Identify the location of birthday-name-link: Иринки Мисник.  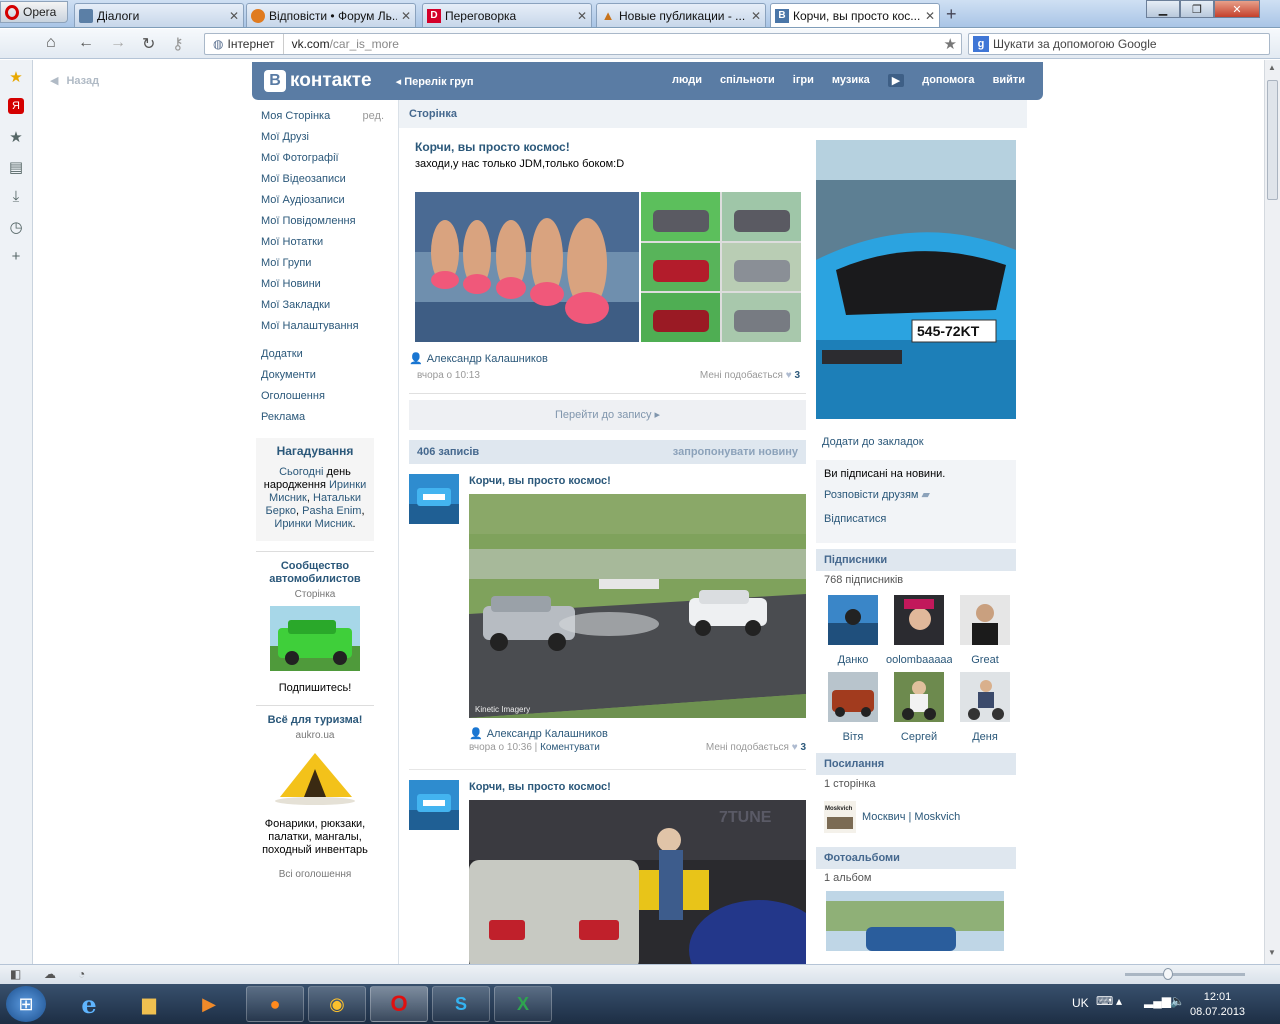
(313, 524).